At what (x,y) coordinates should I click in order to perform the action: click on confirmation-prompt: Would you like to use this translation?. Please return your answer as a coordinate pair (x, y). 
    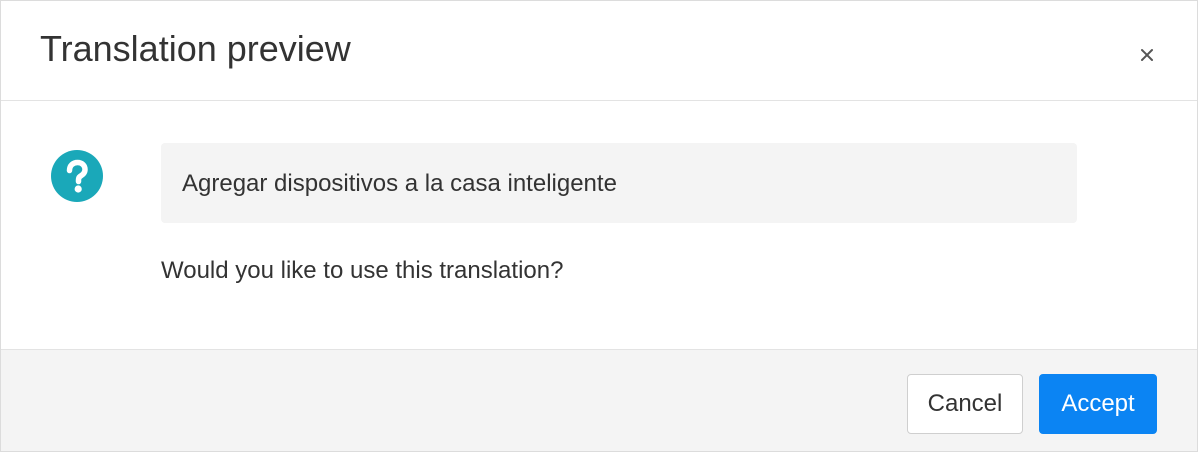
    Looking at the image, I should click on (362, 270).